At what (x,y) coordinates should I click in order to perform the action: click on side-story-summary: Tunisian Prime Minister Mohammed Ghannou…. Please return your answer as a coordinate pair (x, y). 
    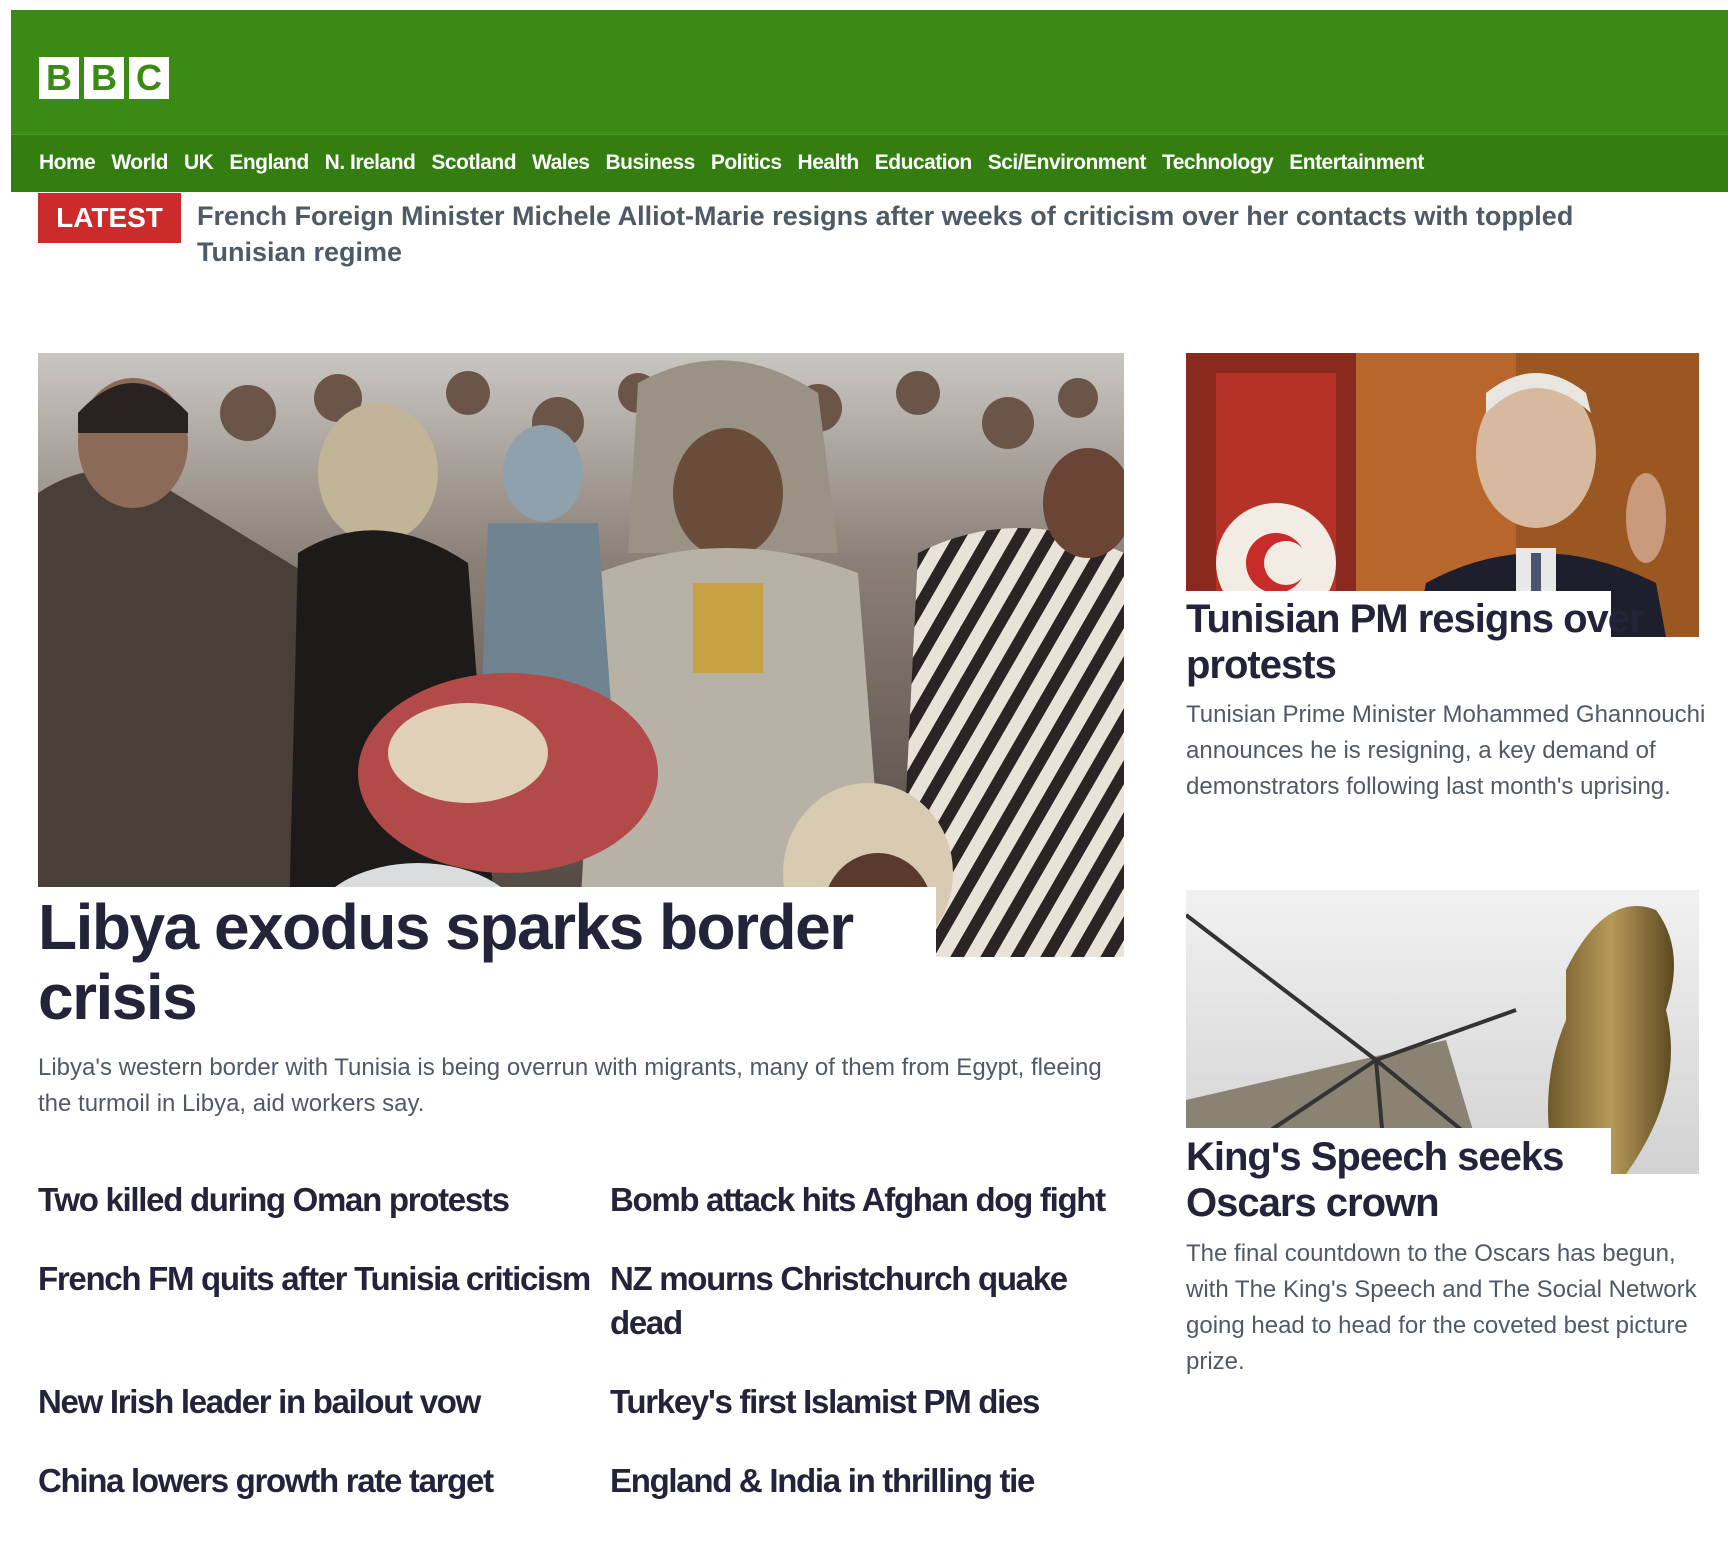
    Looking at the image, I should click on (1446, 750).